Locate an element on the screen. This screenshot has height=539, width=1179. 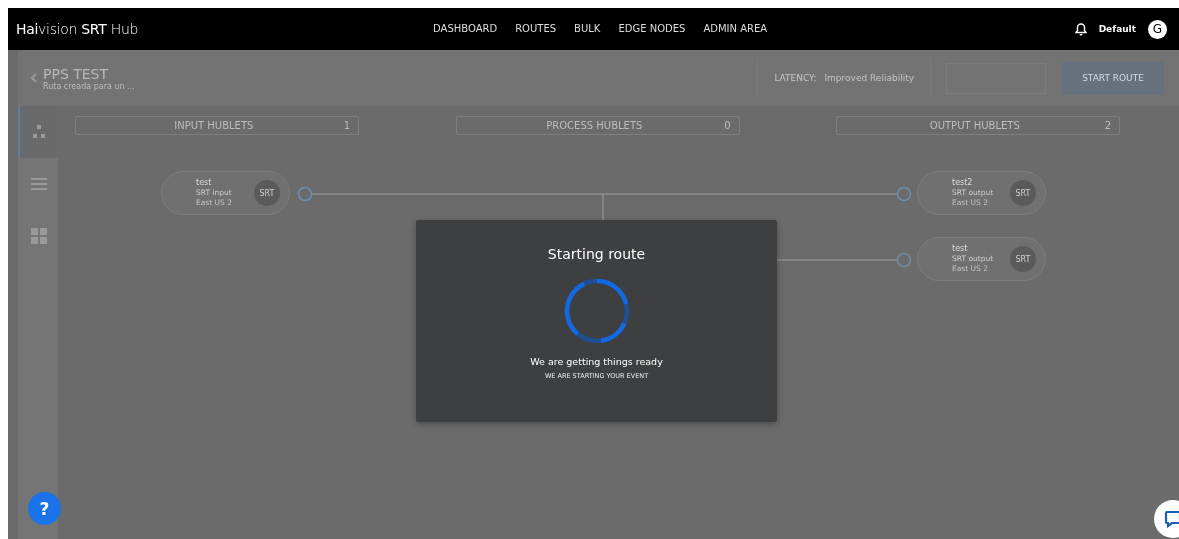
latency-label: LATENCY: is located at coordinates (795, 78).